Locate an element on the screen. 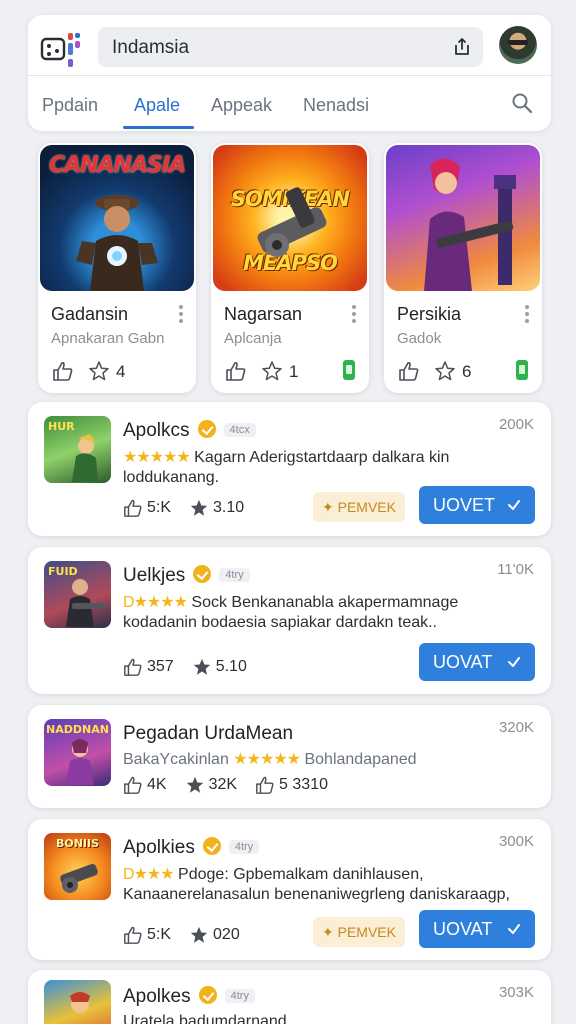  list-item: Apolkes 4try 303K Uratela badumdarnand is located at coordinates (289, 997).